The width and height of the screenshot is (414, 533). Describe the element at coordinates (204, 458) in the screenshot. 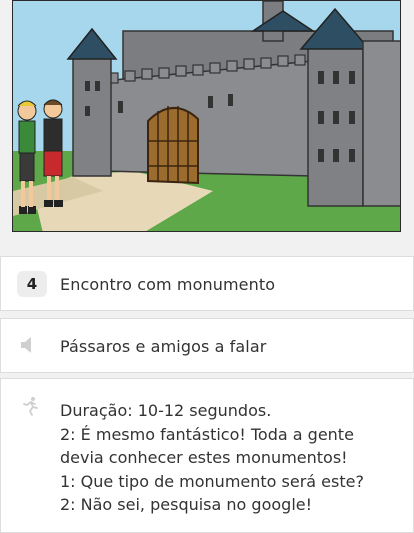

I see `action-line: devia conhecer estes monumentos!` at that location.